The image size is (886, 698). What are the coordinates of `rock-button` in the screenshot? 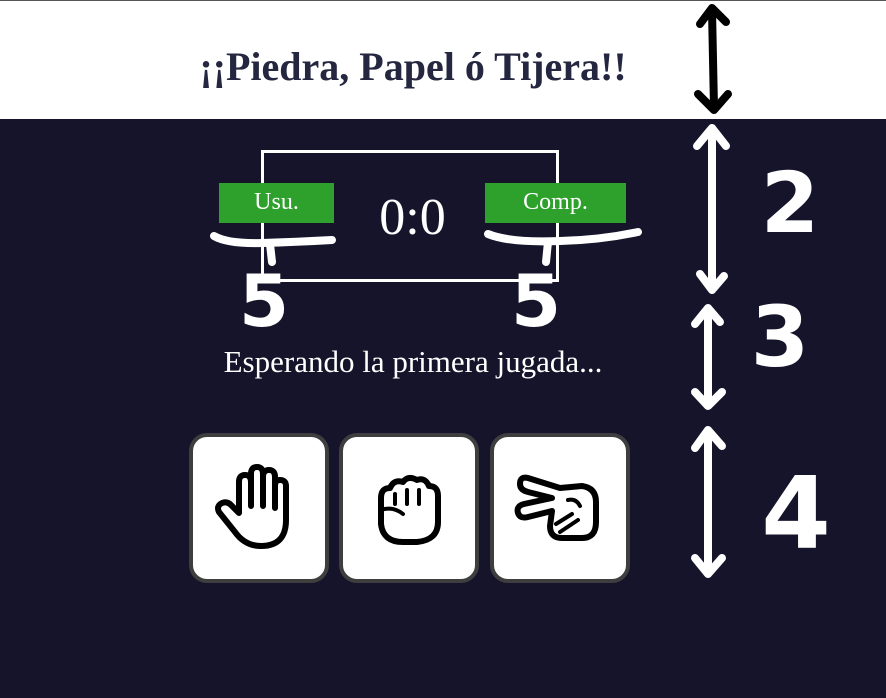 It's located at (409, 508).